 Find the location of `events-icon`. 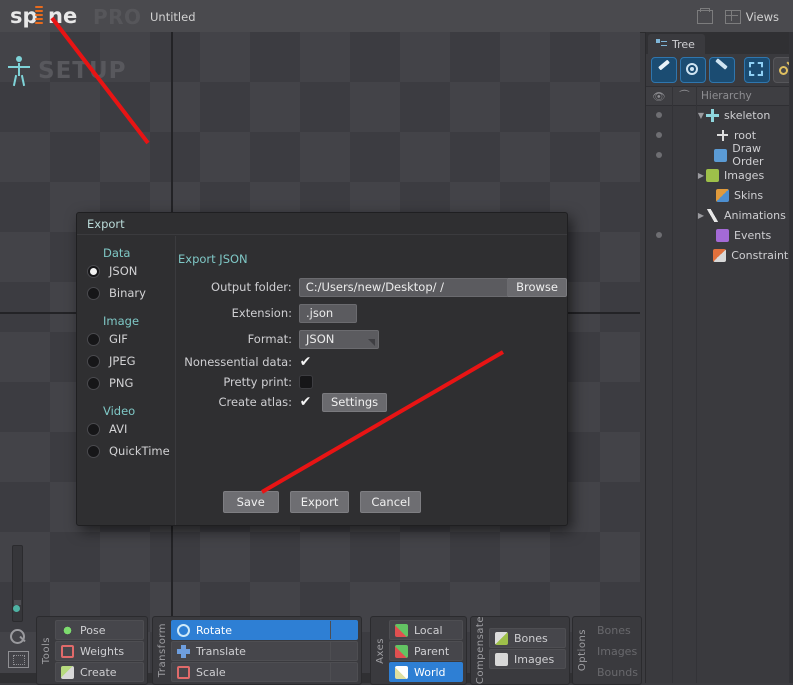

events-icon is located at coordinates (722, 235).